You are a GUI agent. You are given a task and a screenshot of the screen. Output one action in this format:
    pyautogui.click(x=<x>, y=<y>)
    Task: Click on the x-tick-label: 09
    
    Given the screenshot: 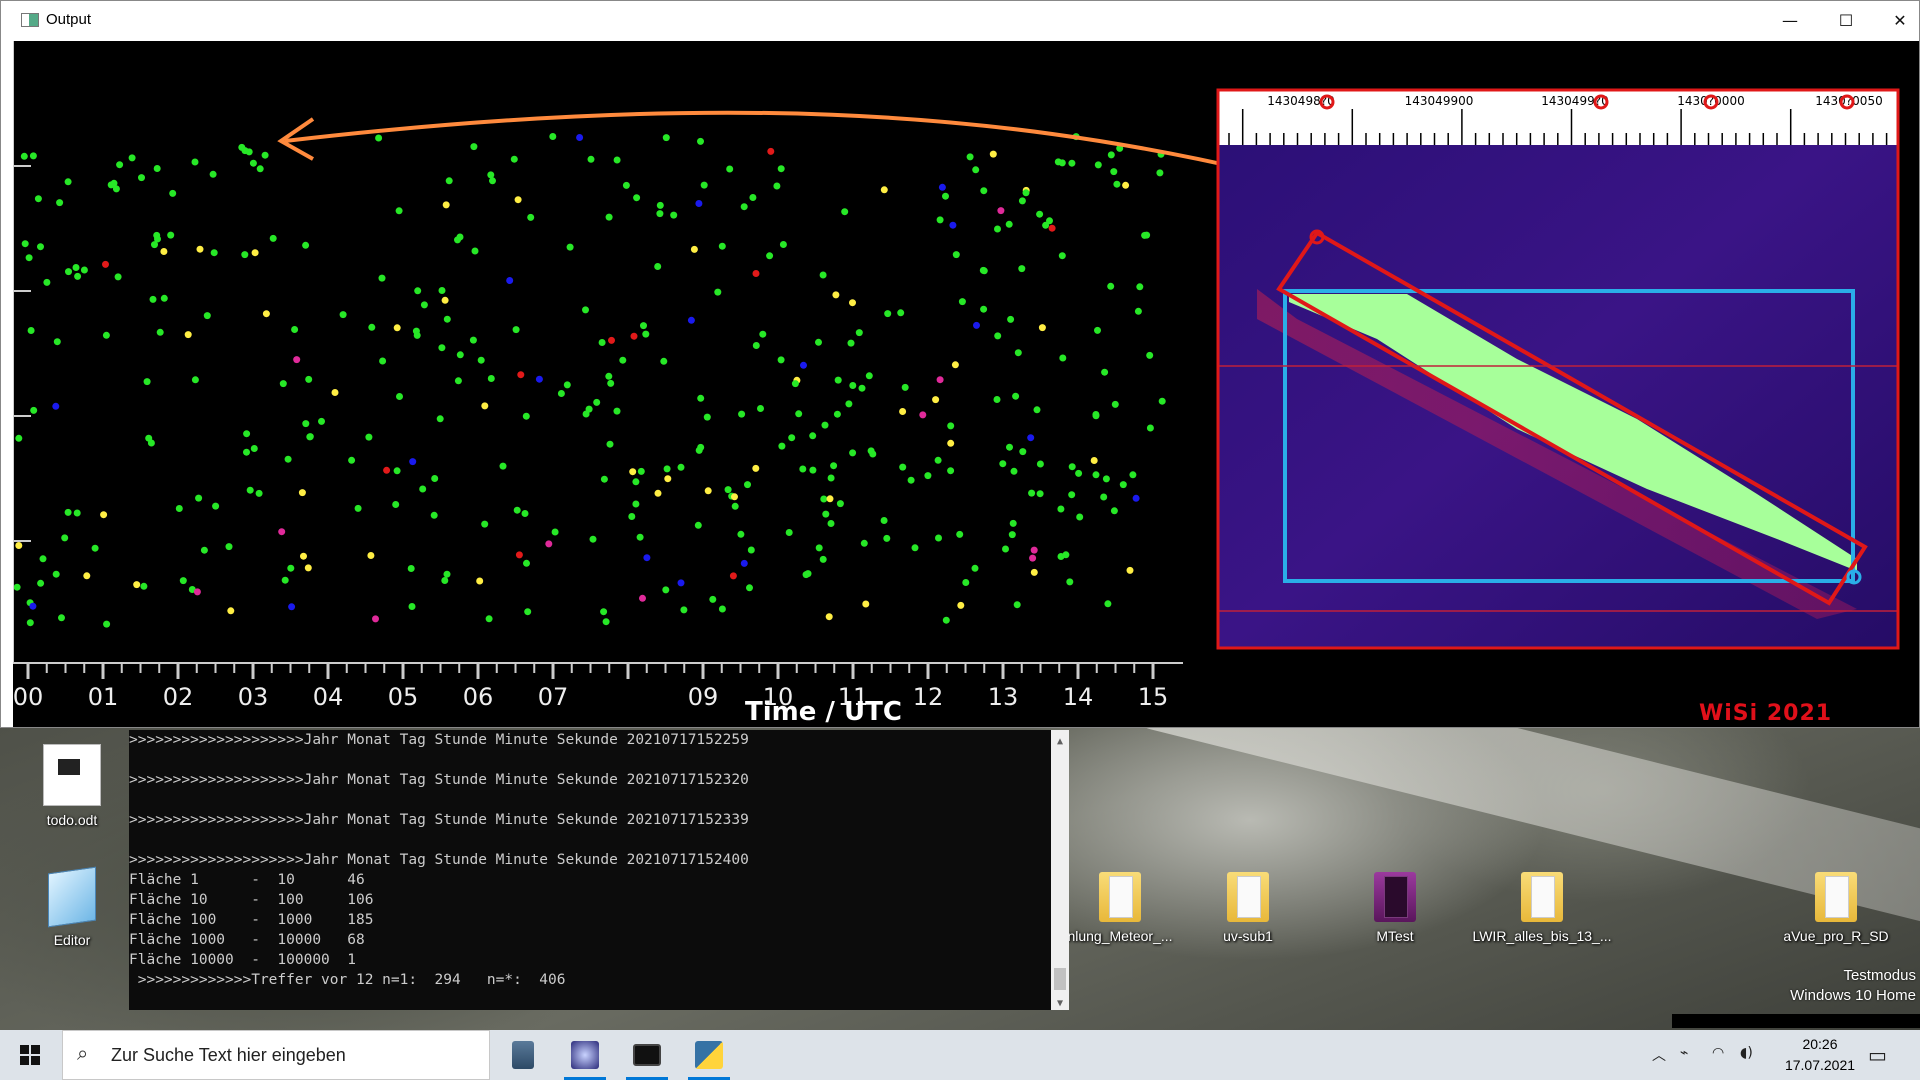 What is the action you would take?
    pyautogui.click(x=703, y=697)
    